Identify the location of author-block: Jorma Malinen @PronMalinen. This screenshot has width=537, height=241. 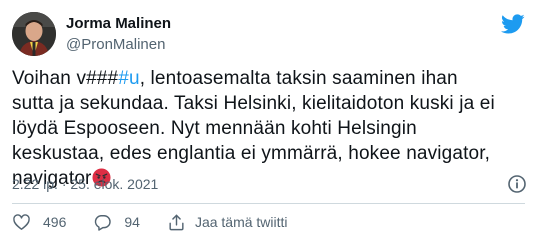
(118, 34).